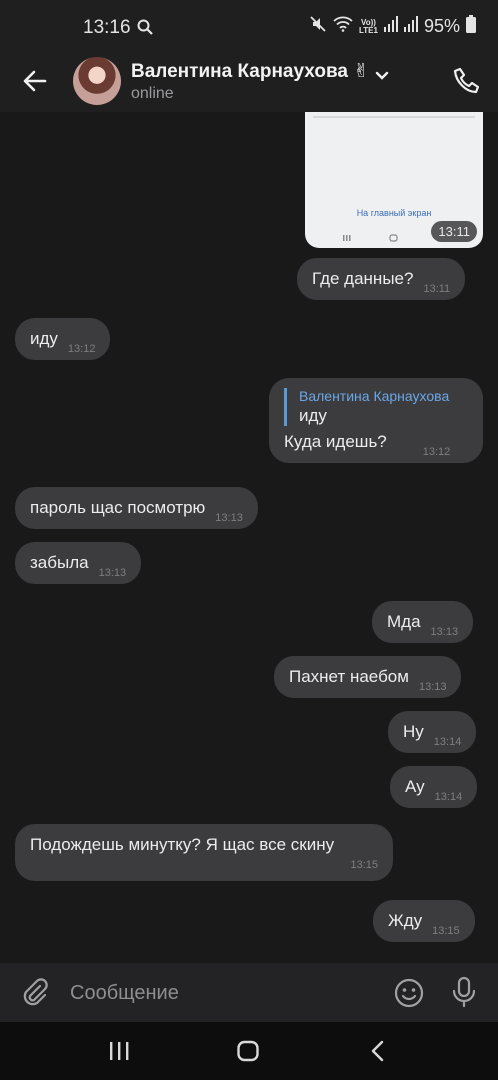 This screenshot has height=1080, width=498. What do you see at coordinates (59, 562) in the screenshot?
I see `message-text: забыла` at bounding box center [59, 562].